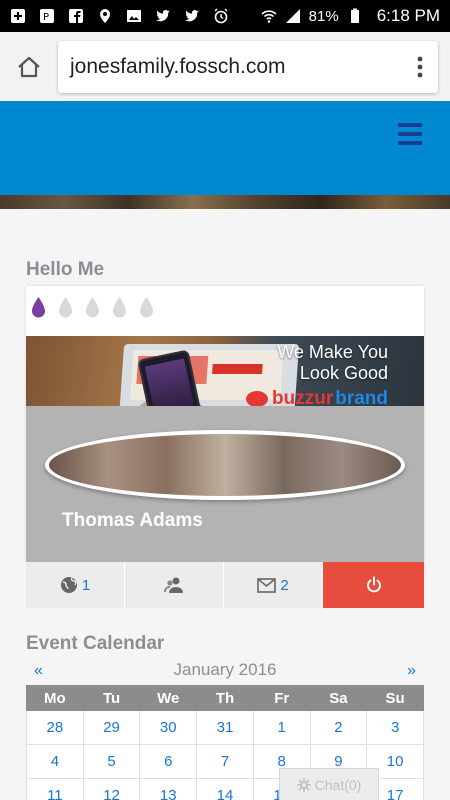  I want to click on users-icon, so click(173, 585).